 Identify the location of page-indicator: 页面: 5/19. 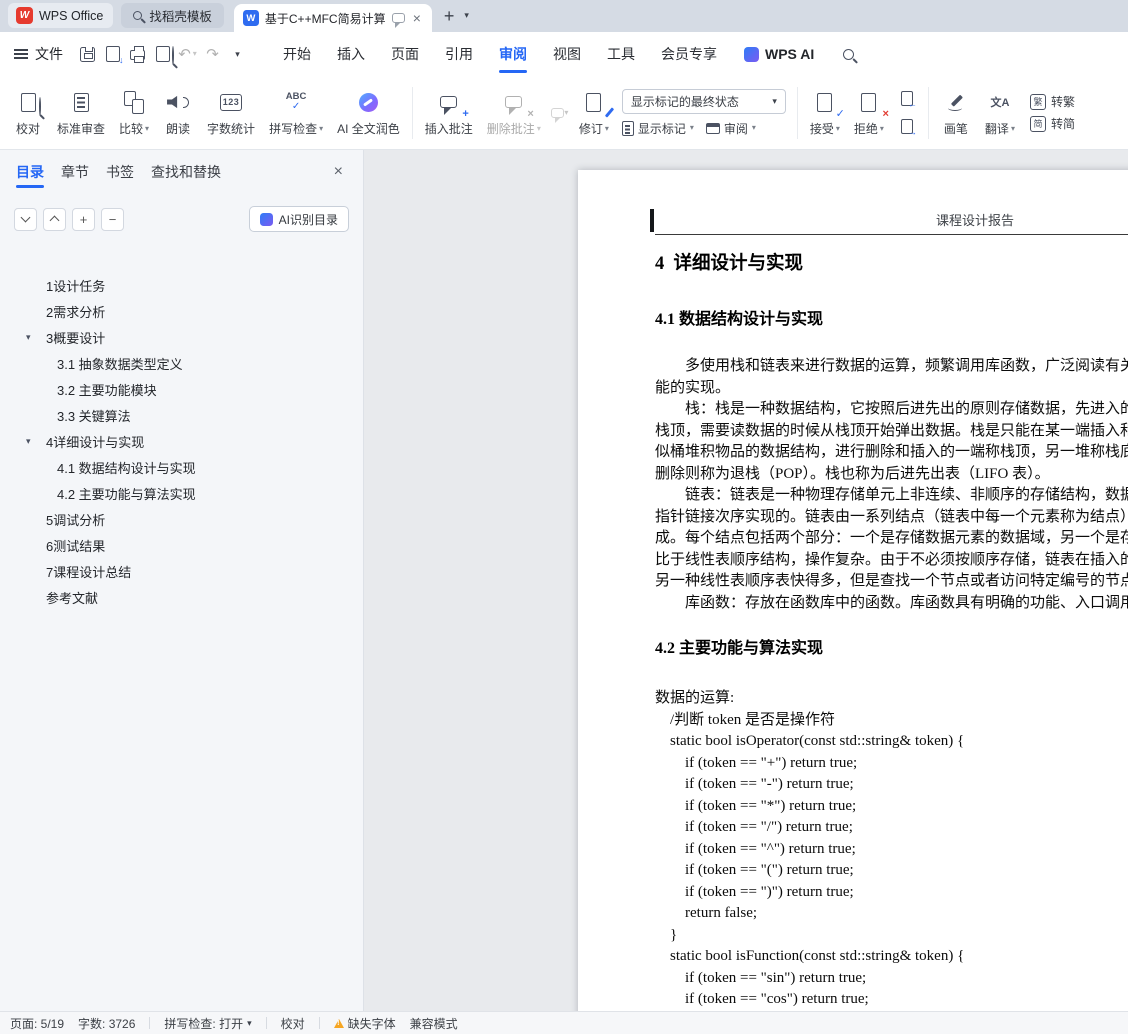
(37, 1023).